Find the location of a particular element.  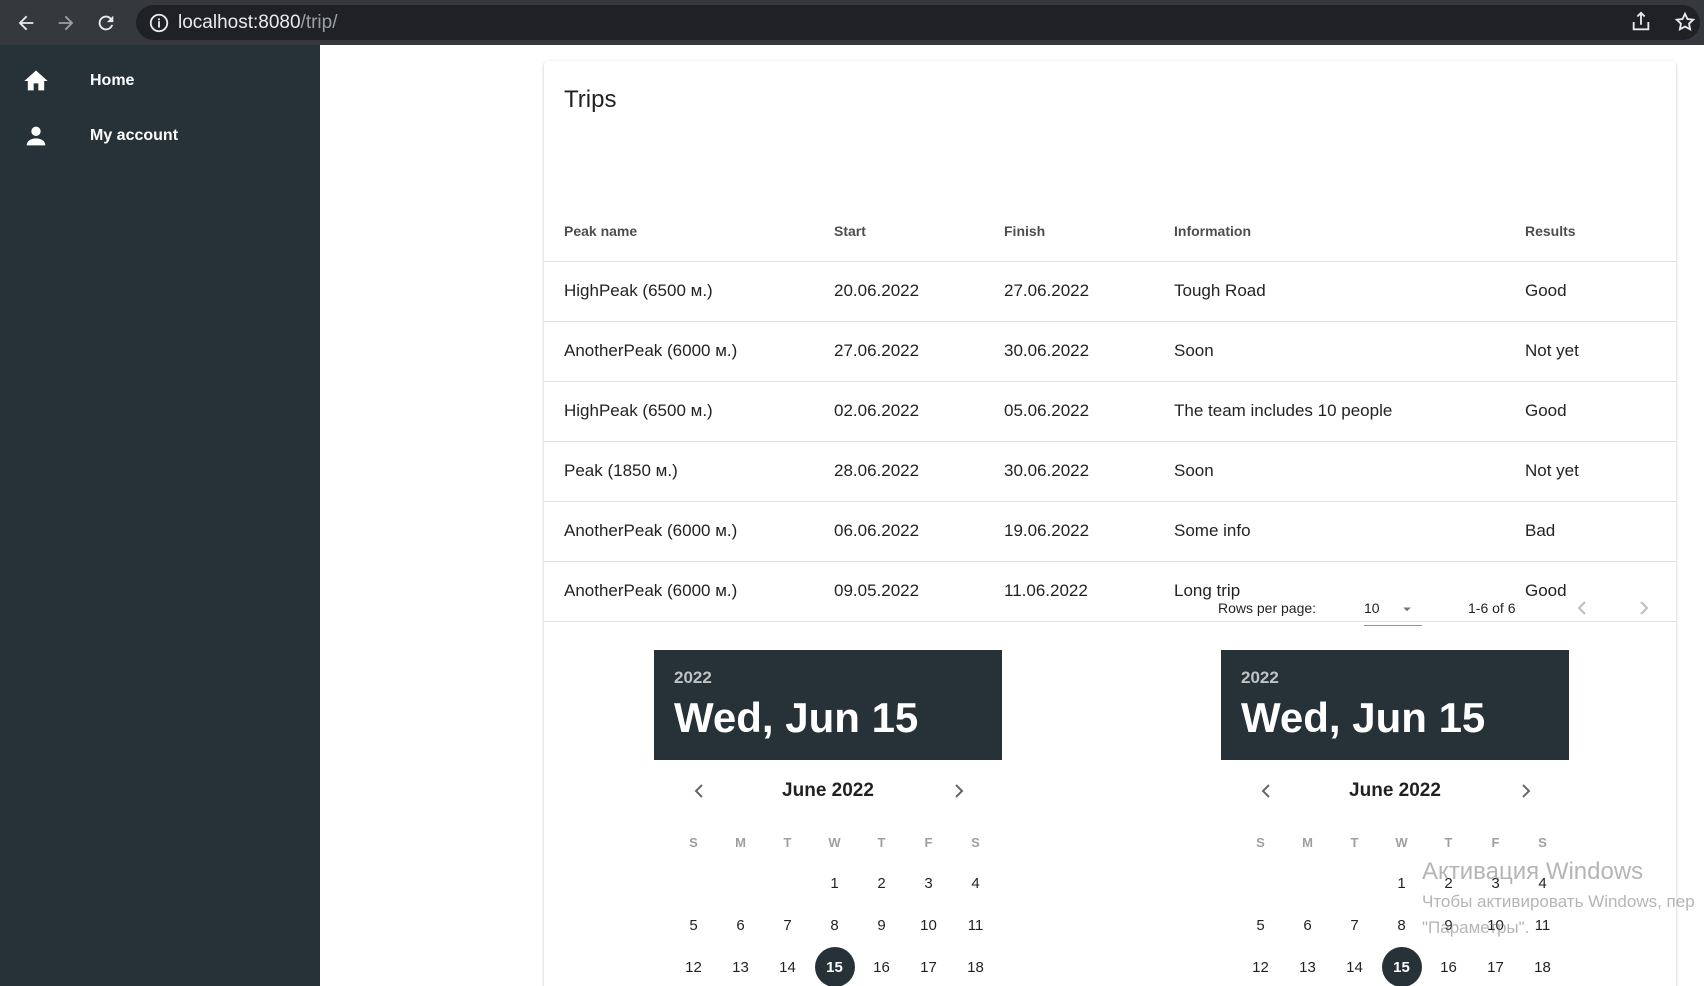

bookmark-star-icon is located at coordinates (1685, 22).